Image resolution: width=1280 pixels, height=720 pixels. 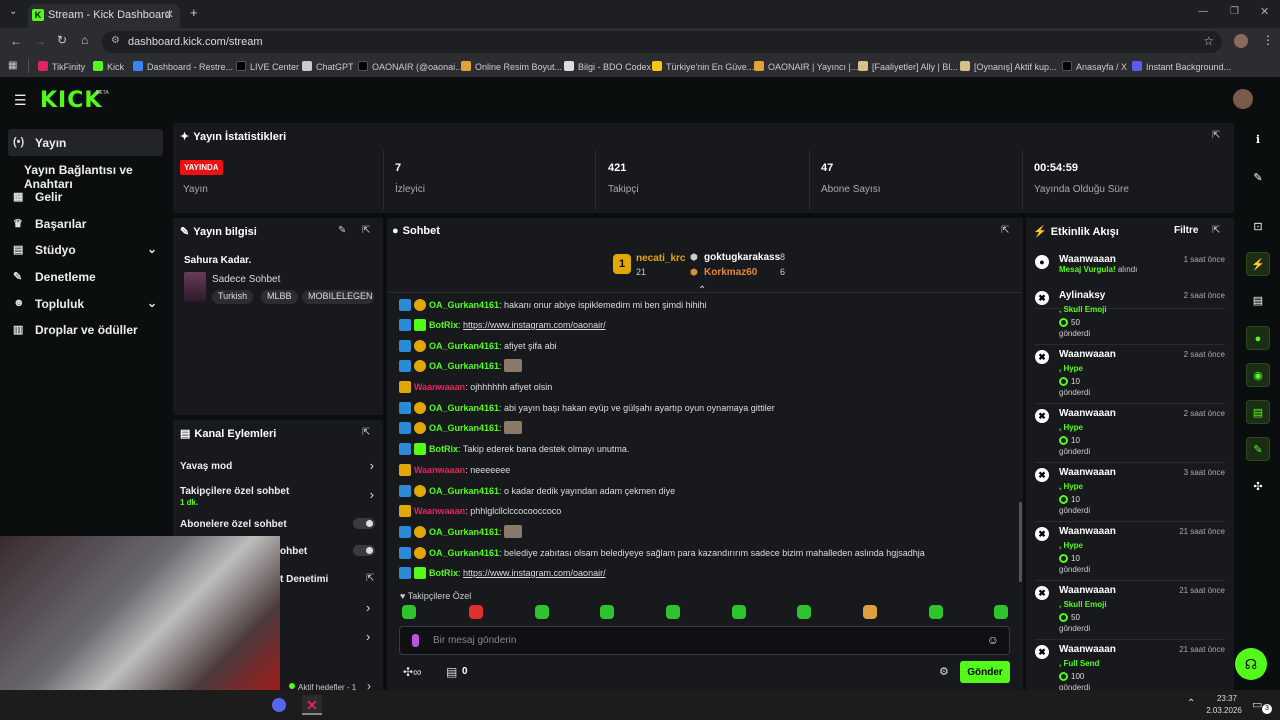 What do you see at coordinates (1251, 664) in the screenshot?
I see `support-headset-icon: ☊` at bounding box center [1251, 664].